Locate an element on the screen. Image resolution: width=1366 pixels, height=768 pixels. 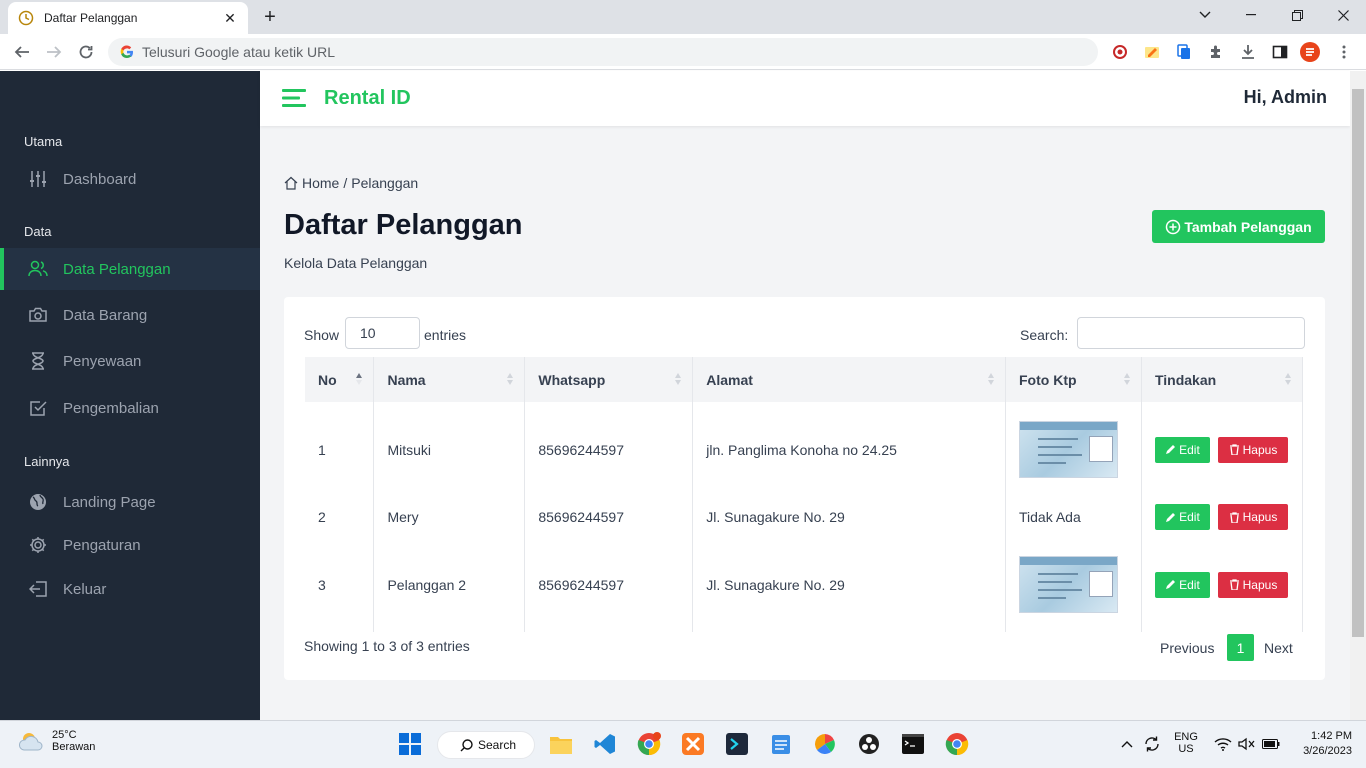
pagination-page-current: 1 is located at coordinates (1240, 647).